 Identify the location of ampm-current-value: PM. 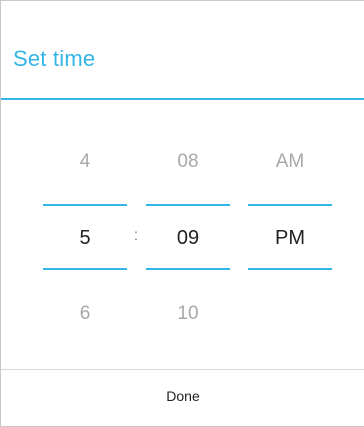
(290, 238).